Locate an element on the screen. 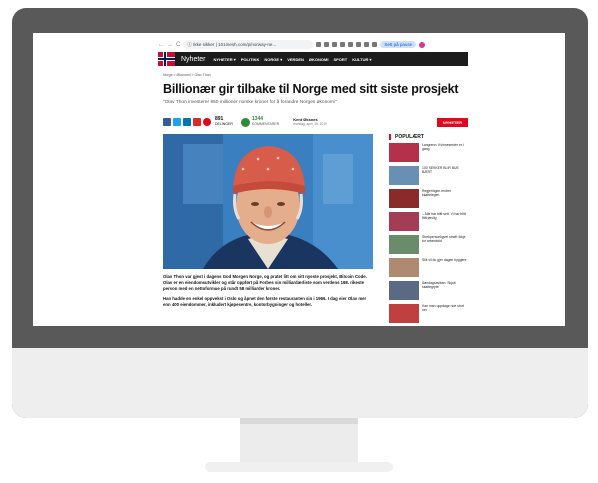 This screenshot has width=598, height=483. nav-item-okonomi: ØKONOMI is located at coordinates (319, 59).